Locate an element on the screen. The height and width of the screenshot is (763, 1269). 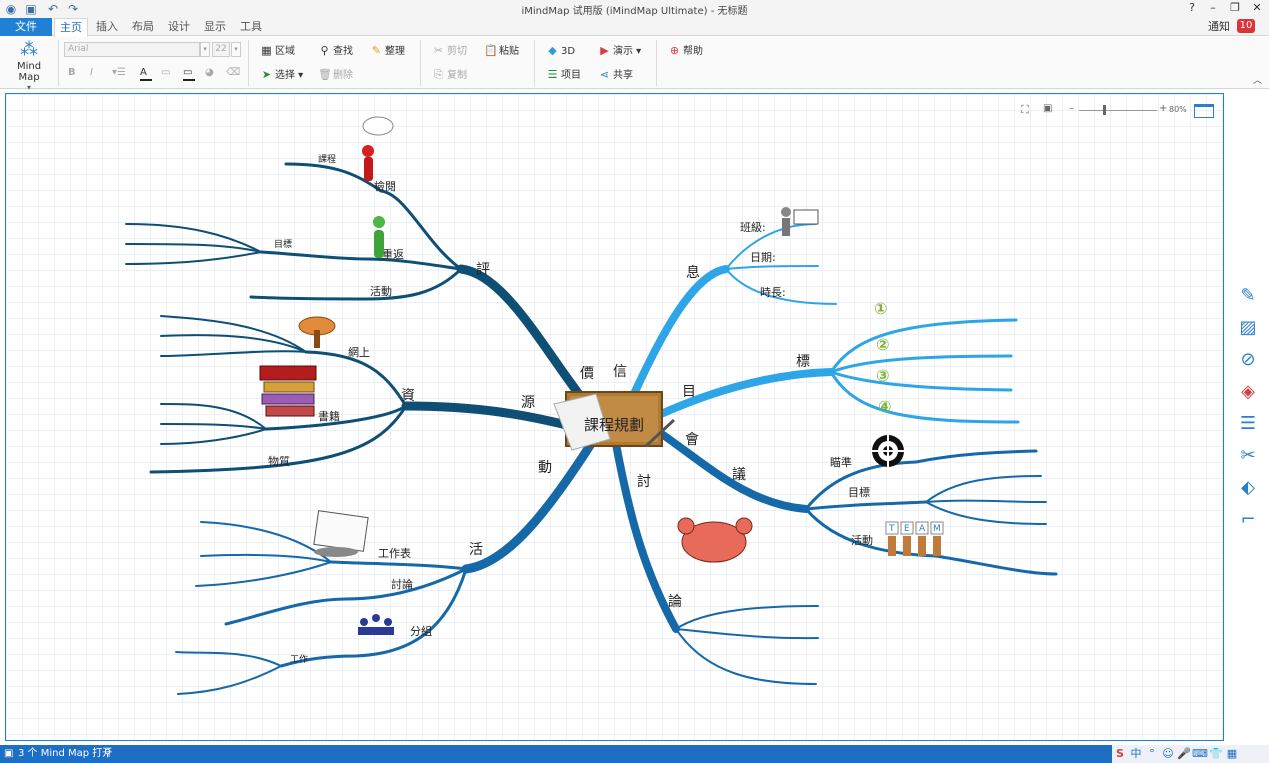
highlight-icon: ▭ is located at coordinates (165, 73).